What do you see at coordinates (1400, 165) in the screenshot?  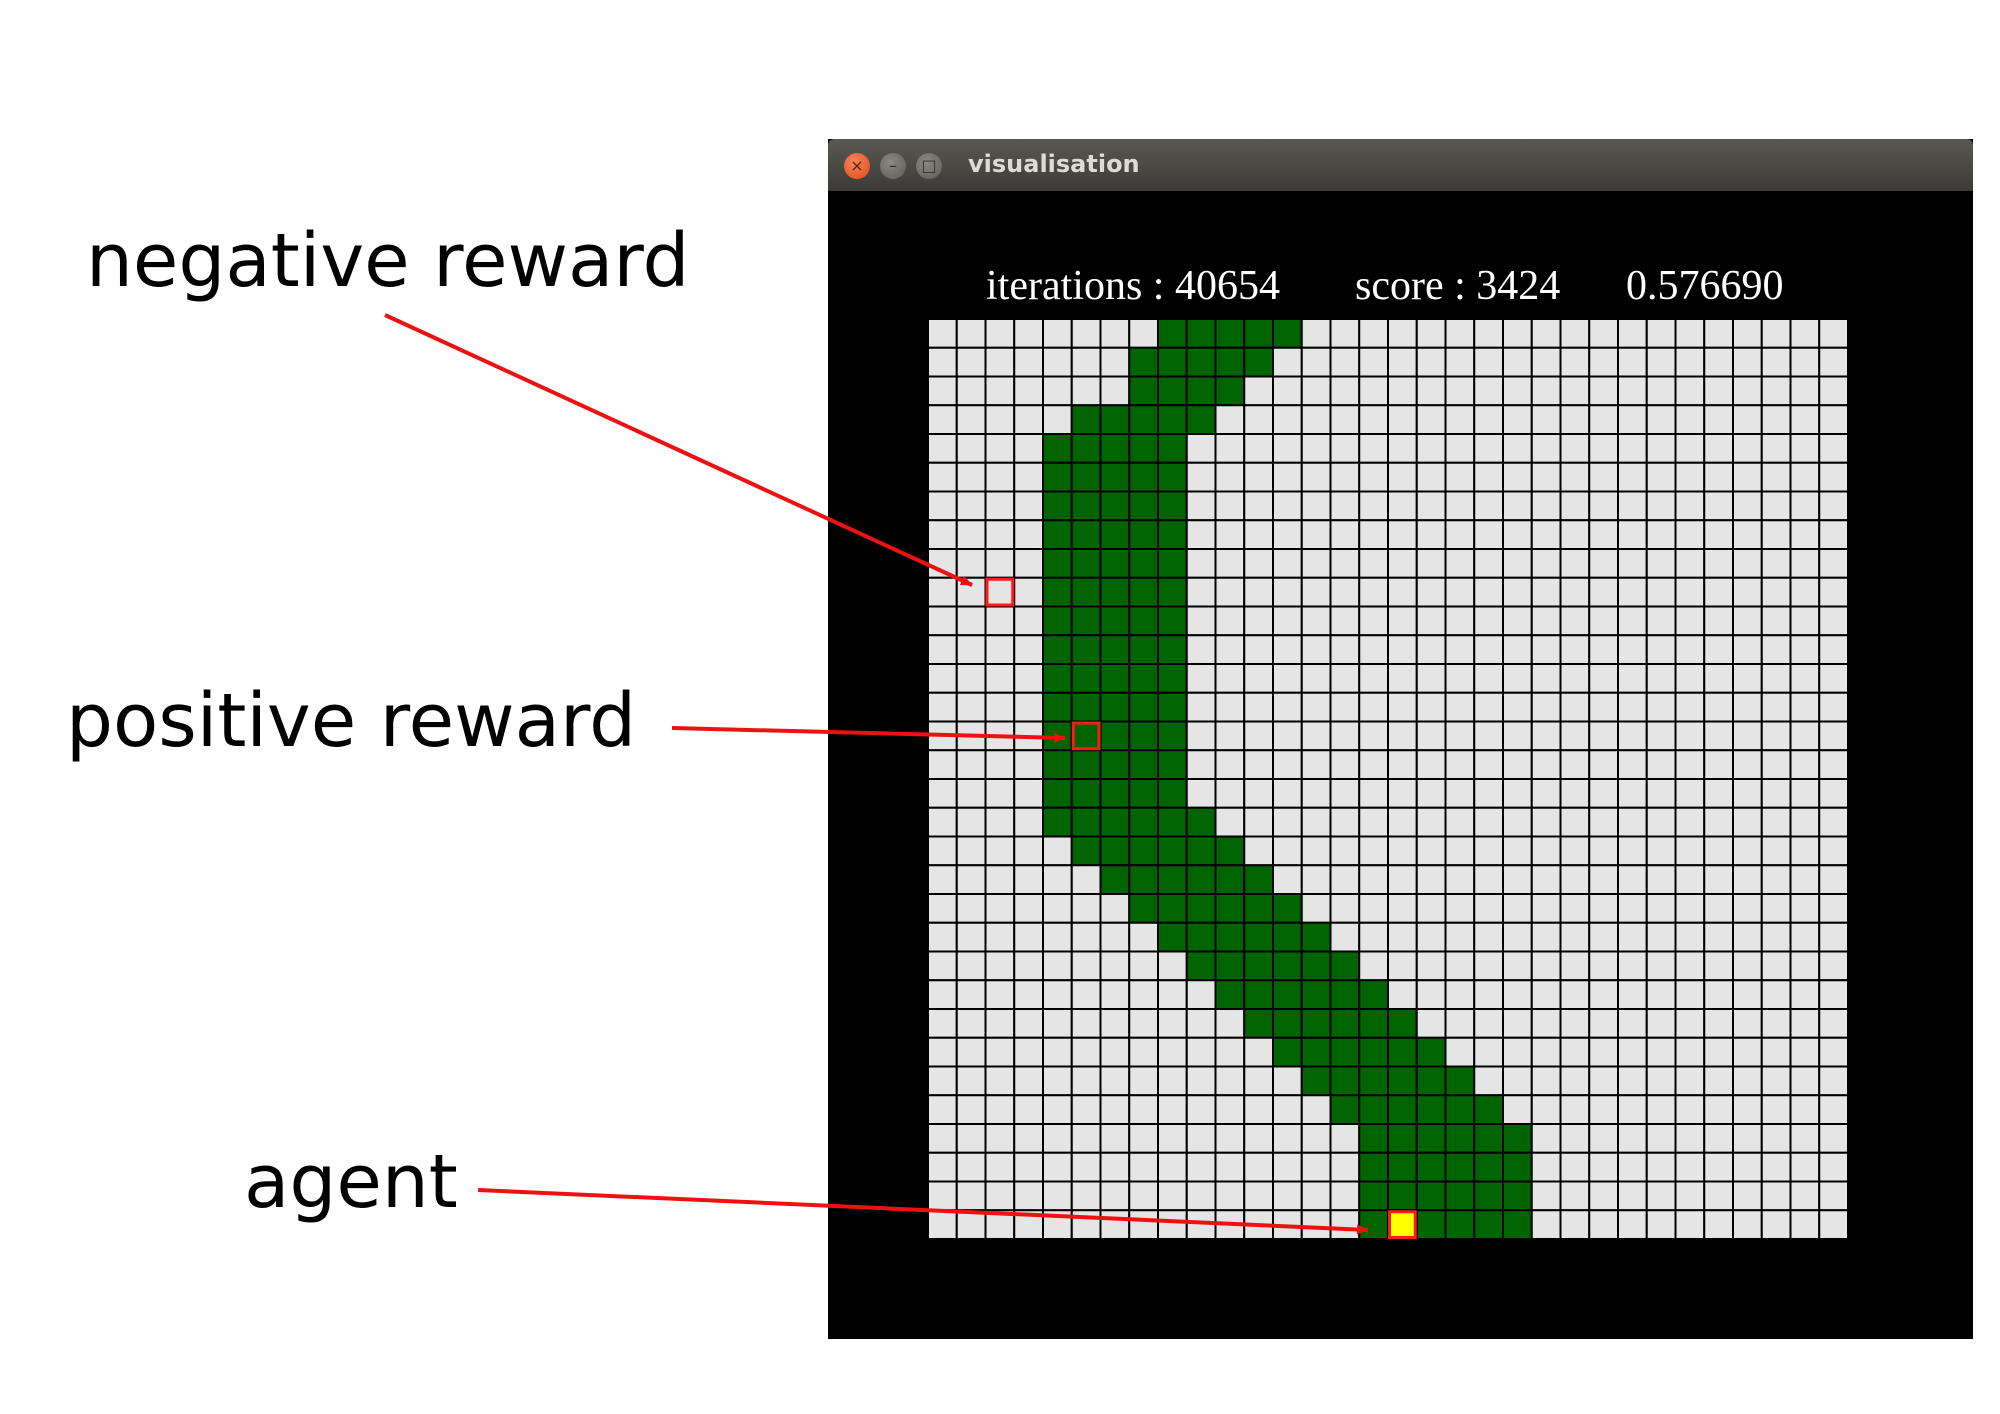 I see `window-titlebar: × – □ visualisation` at bounding box center [1400, 165].